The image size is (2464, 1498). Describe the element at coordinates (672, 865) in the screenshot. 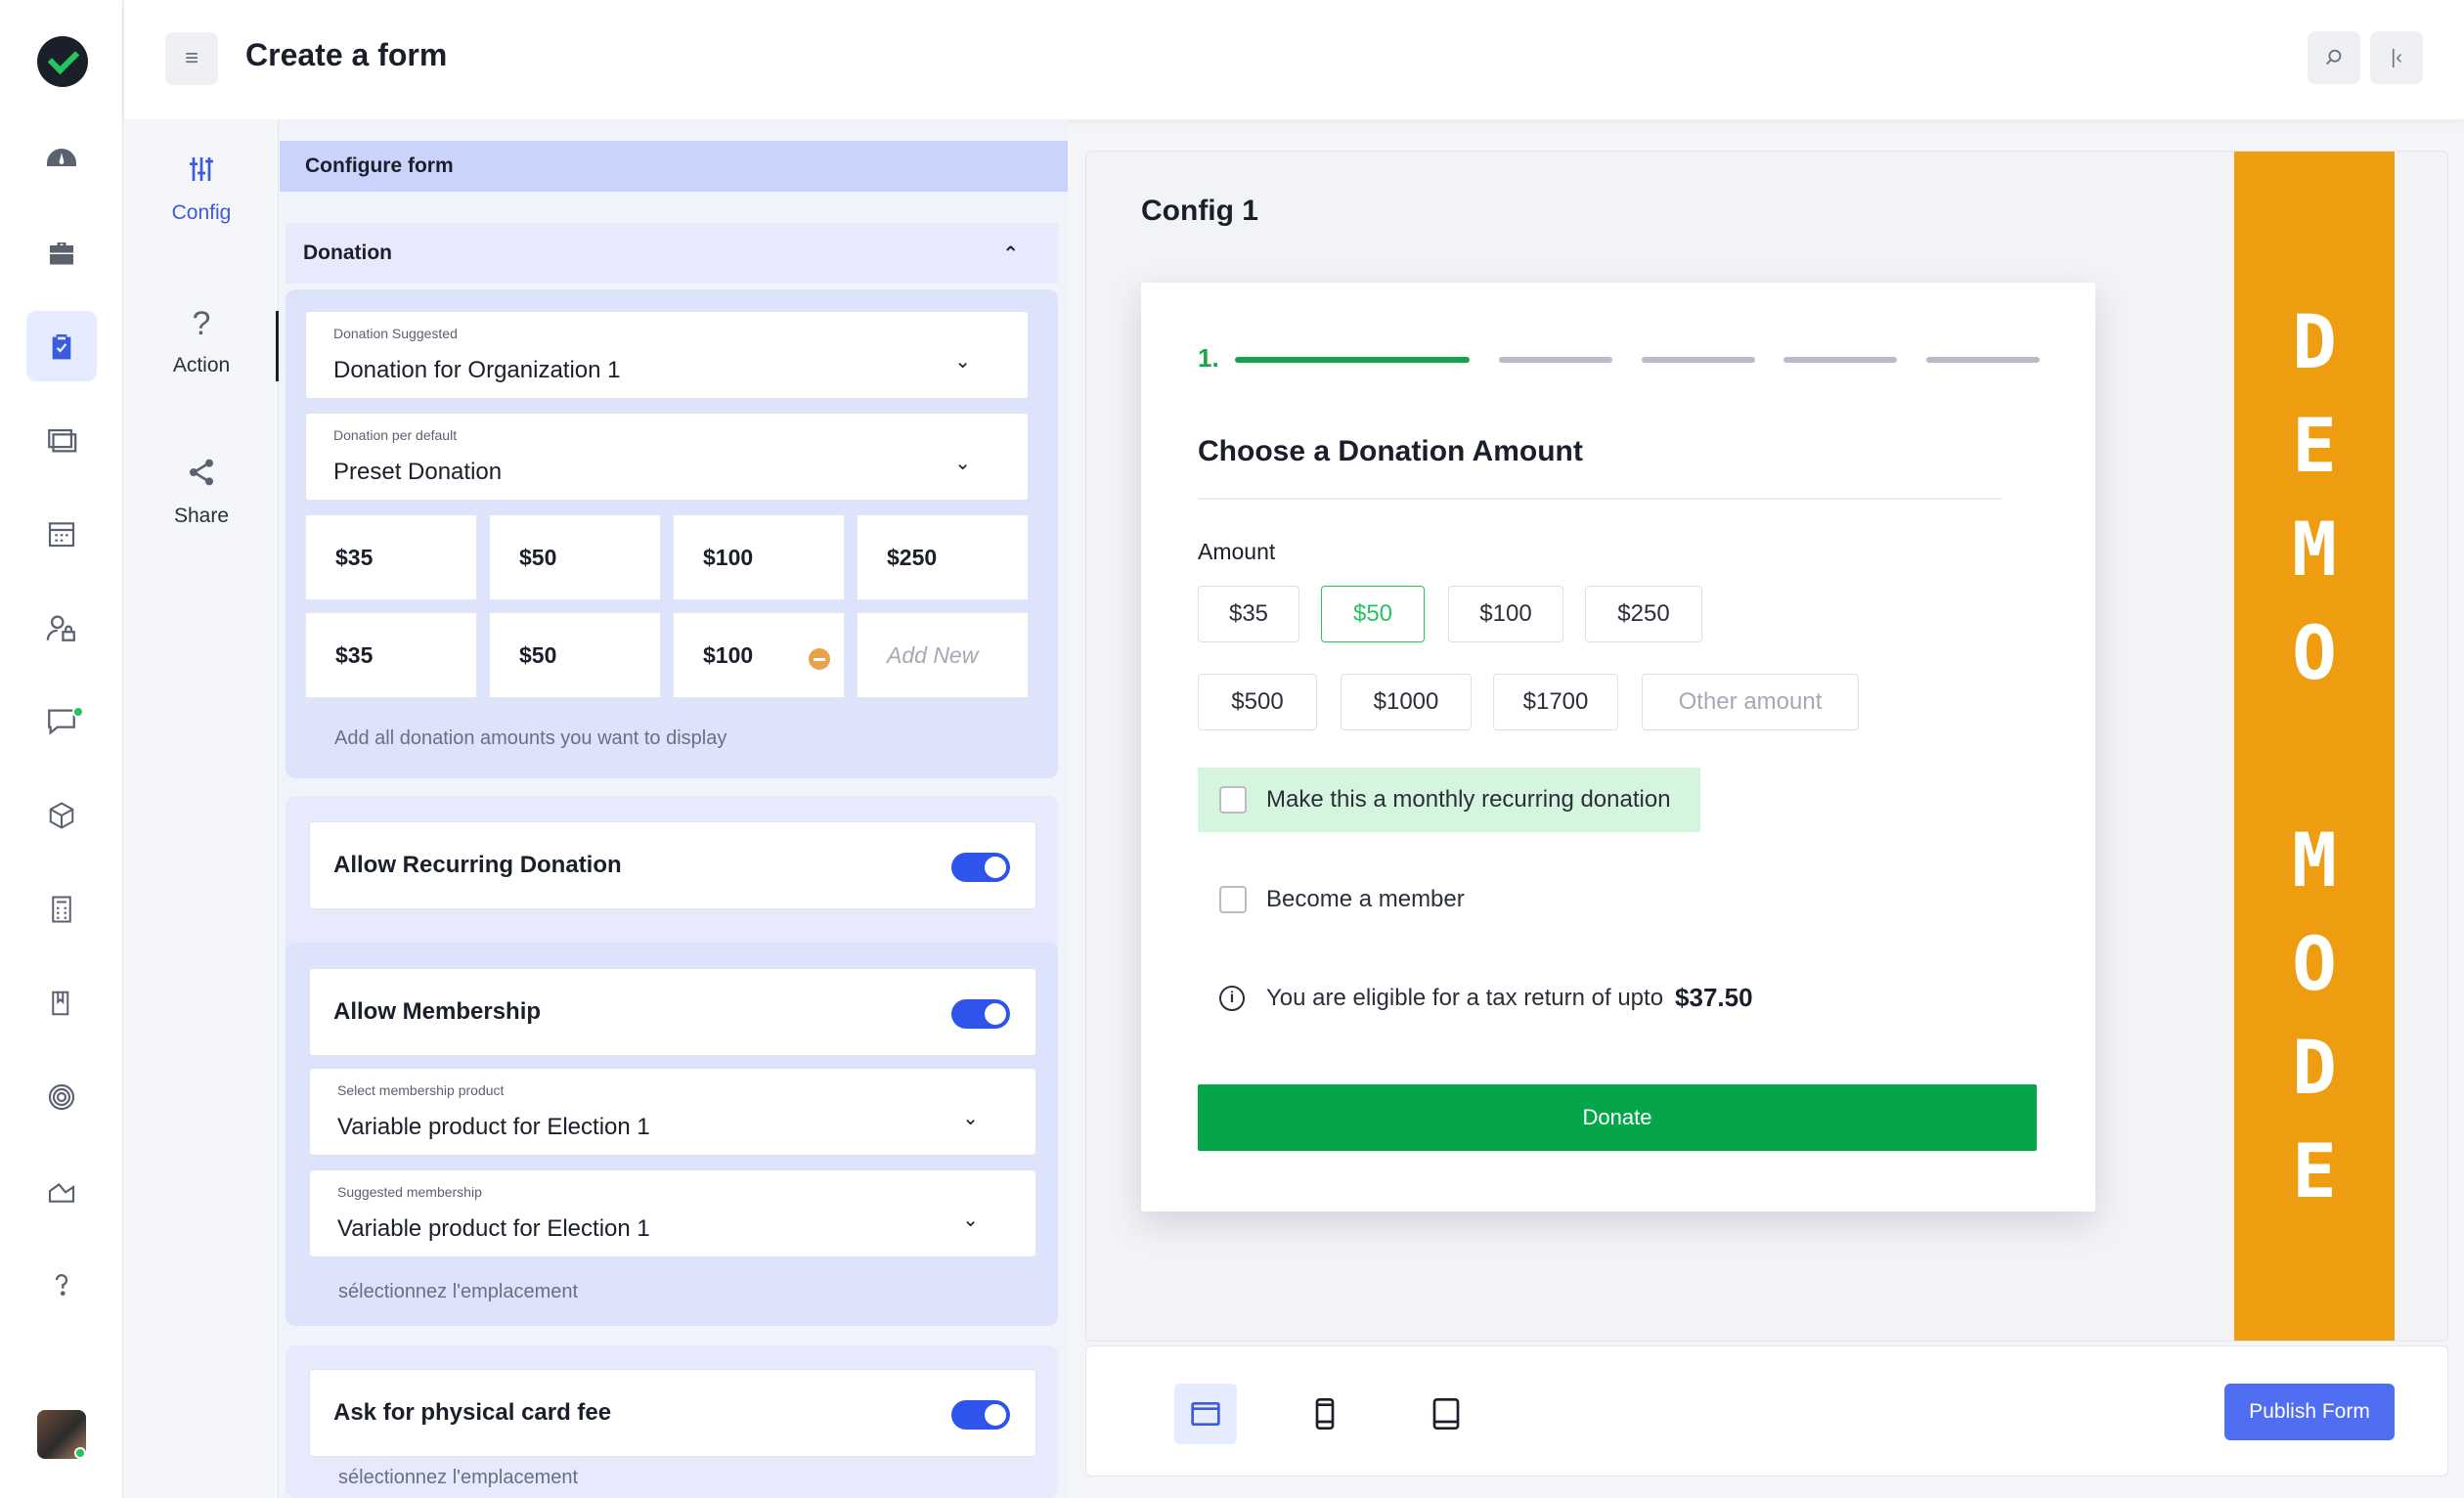

I see `recurring-toggle-row: Allow Recurring Donation` at that location.